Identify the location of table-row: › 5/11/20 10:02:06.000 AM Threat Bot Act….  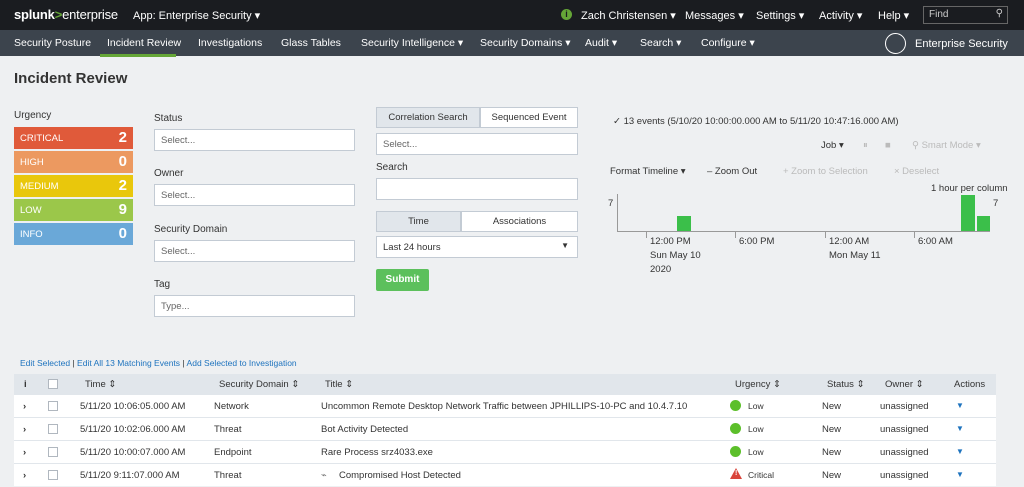
(505, 428).